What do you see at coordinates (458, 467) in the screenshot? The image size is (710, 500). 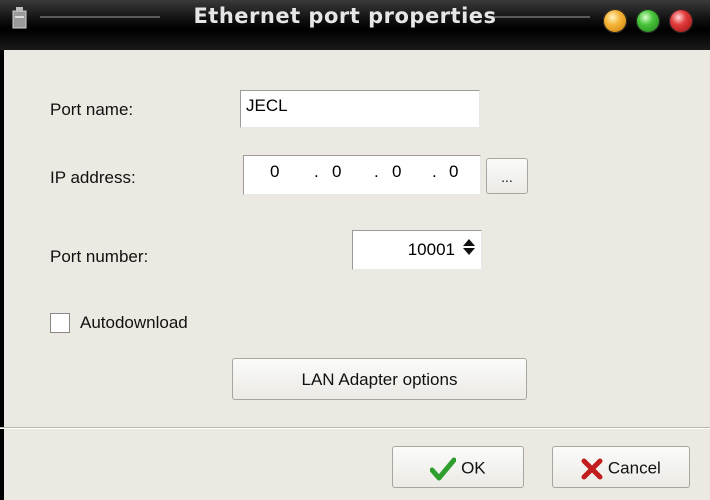 I see `ok-button: OK` at bounding box center [458, 467].